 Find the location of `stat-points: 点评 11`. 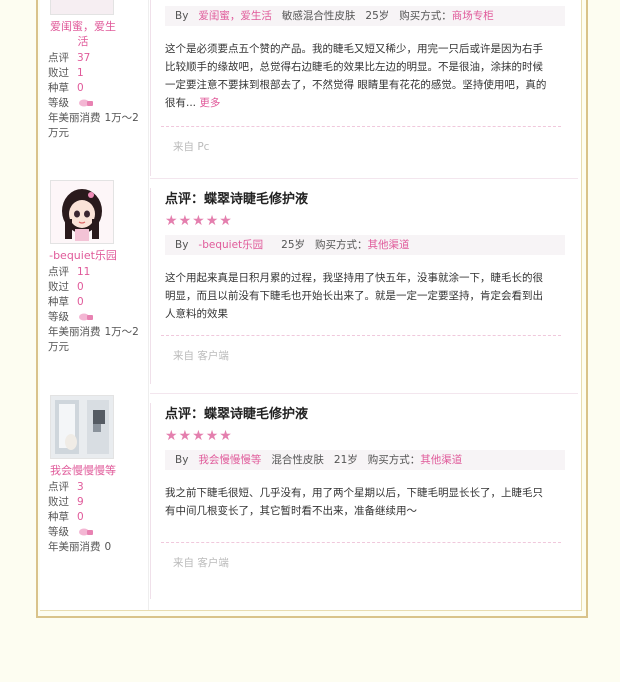

stat-points: 点评 11 is located at coordinates (69, 272).